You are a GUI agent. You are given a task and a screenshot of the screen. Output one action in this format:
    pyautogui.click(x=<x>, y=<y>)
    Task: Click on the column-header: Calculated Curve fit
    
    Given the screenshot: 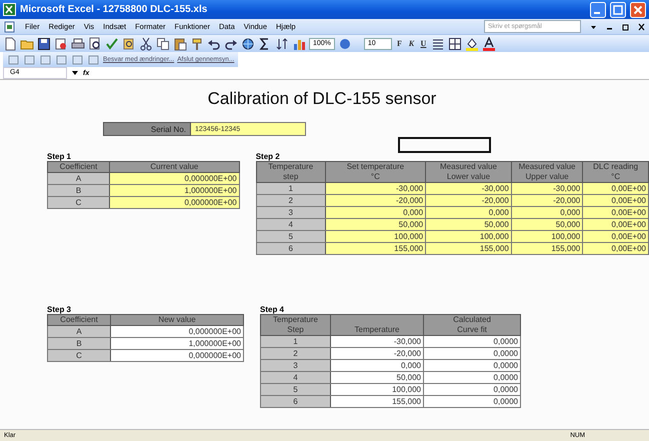 What is the action you would take?
    pyautogui.click(x=472, y=325)
    